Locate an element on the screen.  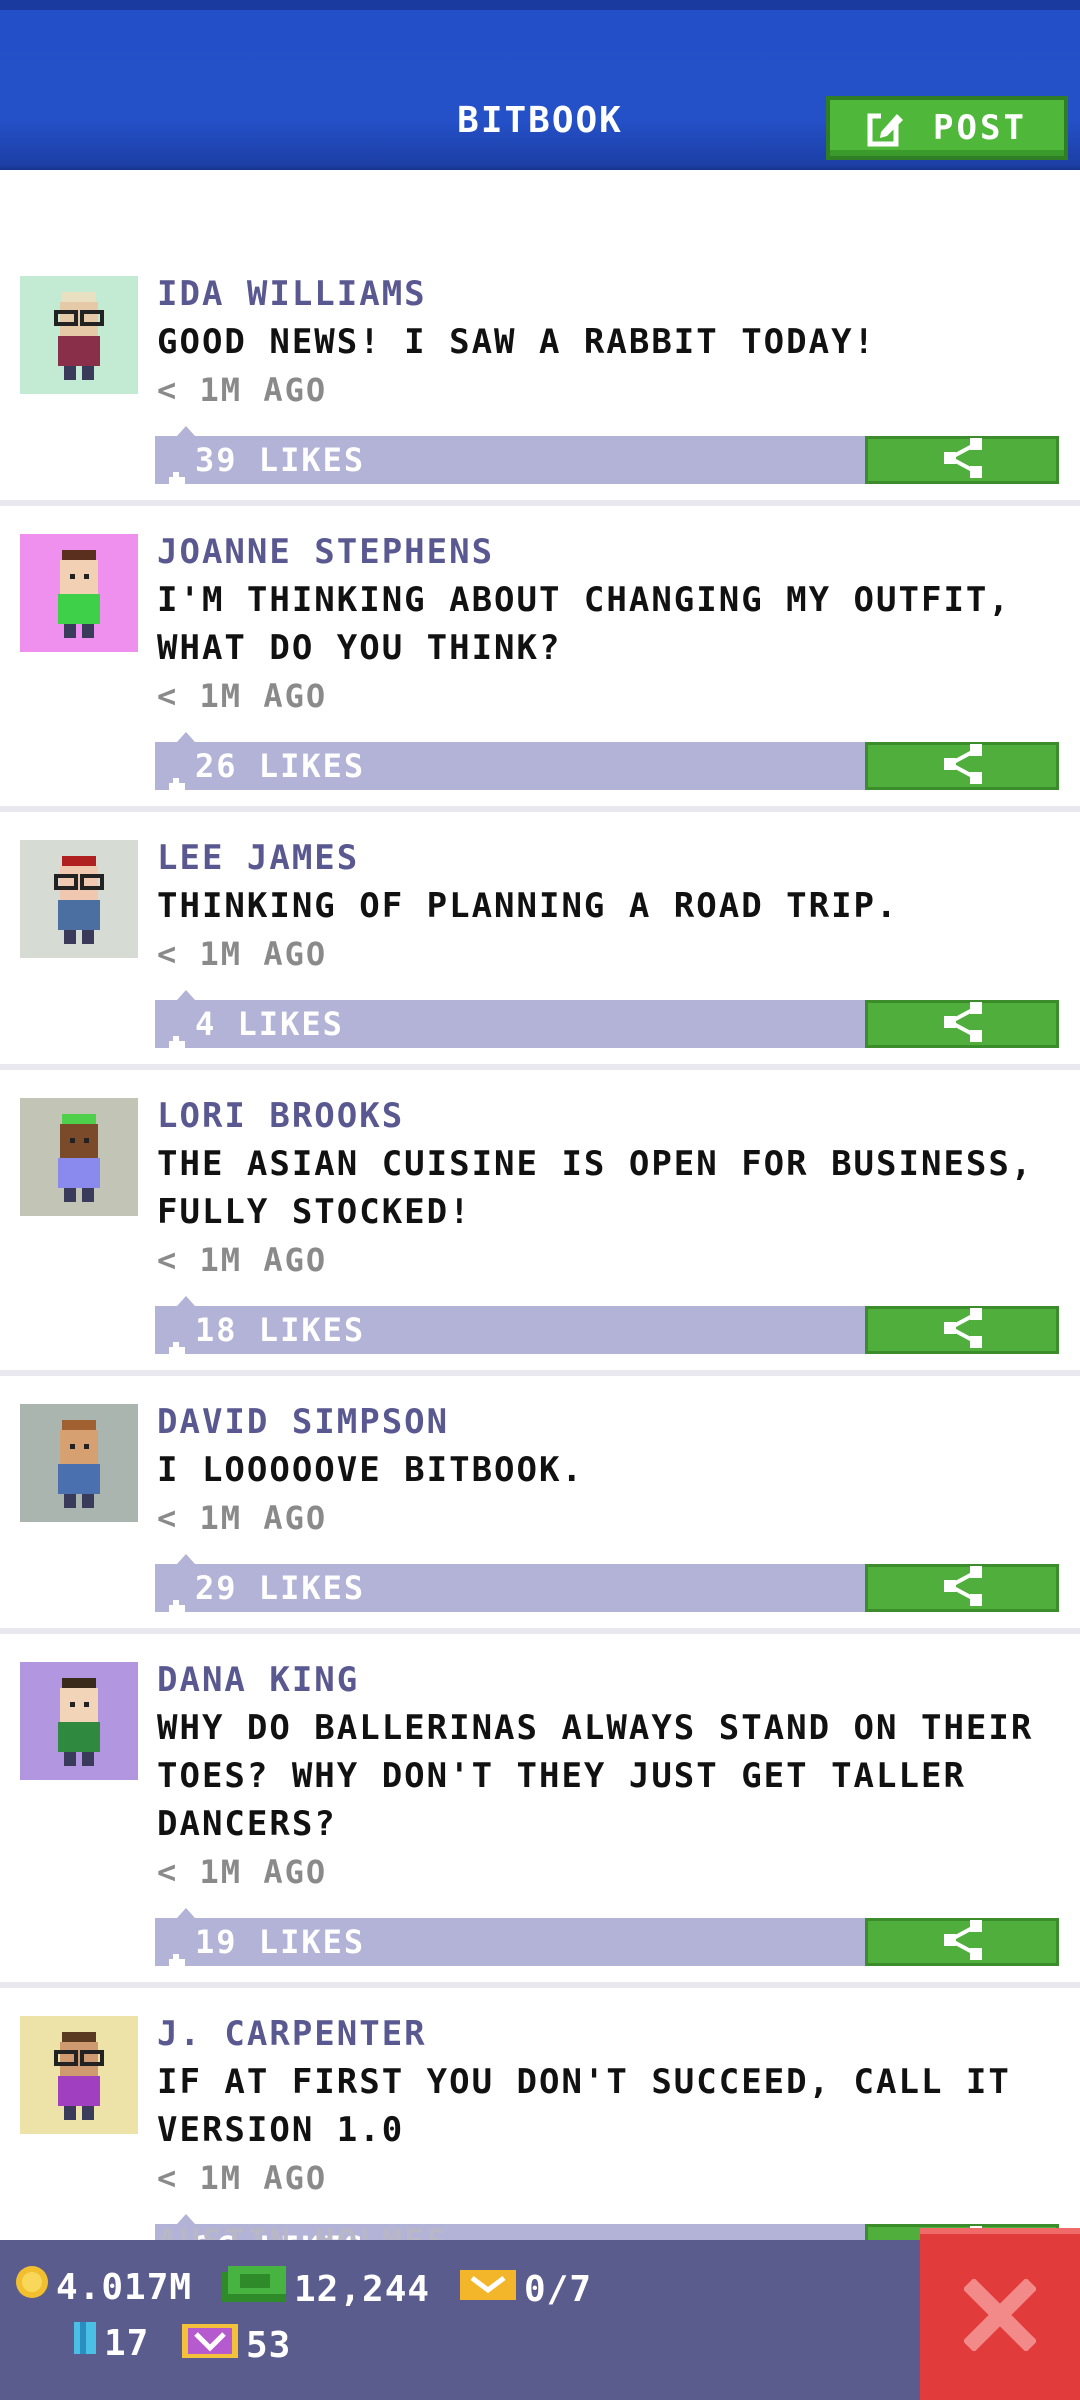
post-author: LORI BROOKS is located at coordinates (608, 1116).